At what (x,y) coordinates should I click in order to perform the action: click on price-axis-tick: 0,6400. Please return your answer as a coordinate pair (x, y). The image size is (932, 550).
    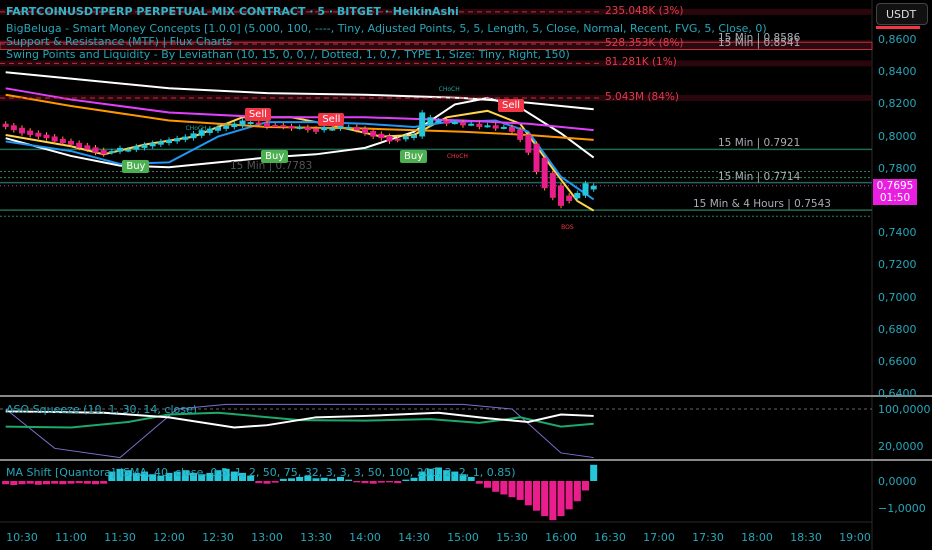
    Looking at the image, I should click on (897, 394).